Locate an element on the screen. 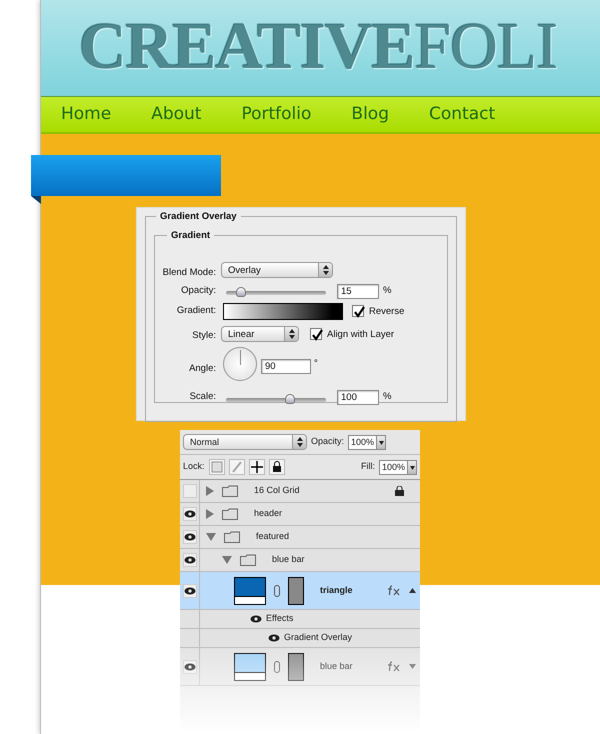  gradient-picker is located at coordinates (283, 311).